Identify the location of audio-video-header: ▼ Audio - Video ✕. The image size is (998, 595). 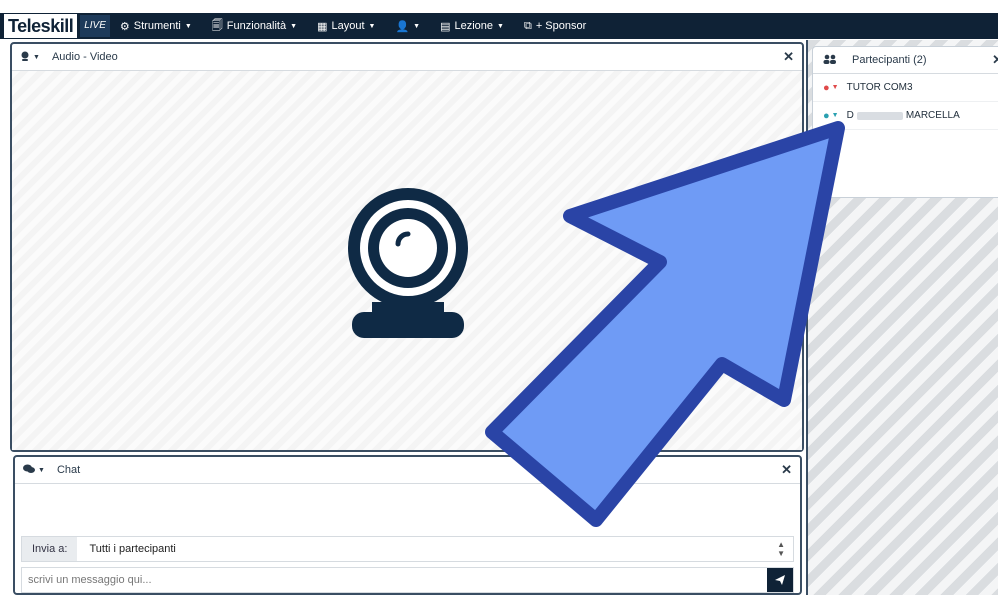
(407, 57).